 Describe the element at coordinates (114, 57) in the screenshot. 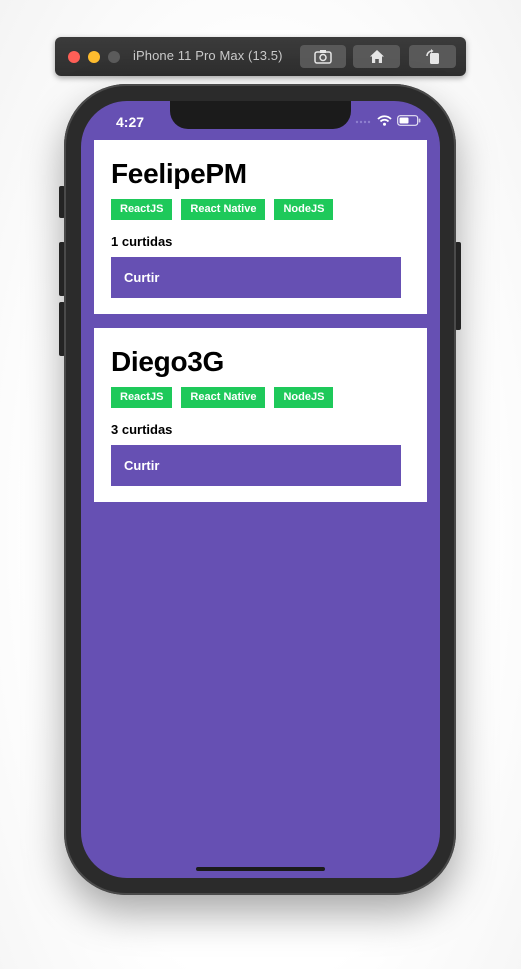

I see `window-zoom-button` at that location.